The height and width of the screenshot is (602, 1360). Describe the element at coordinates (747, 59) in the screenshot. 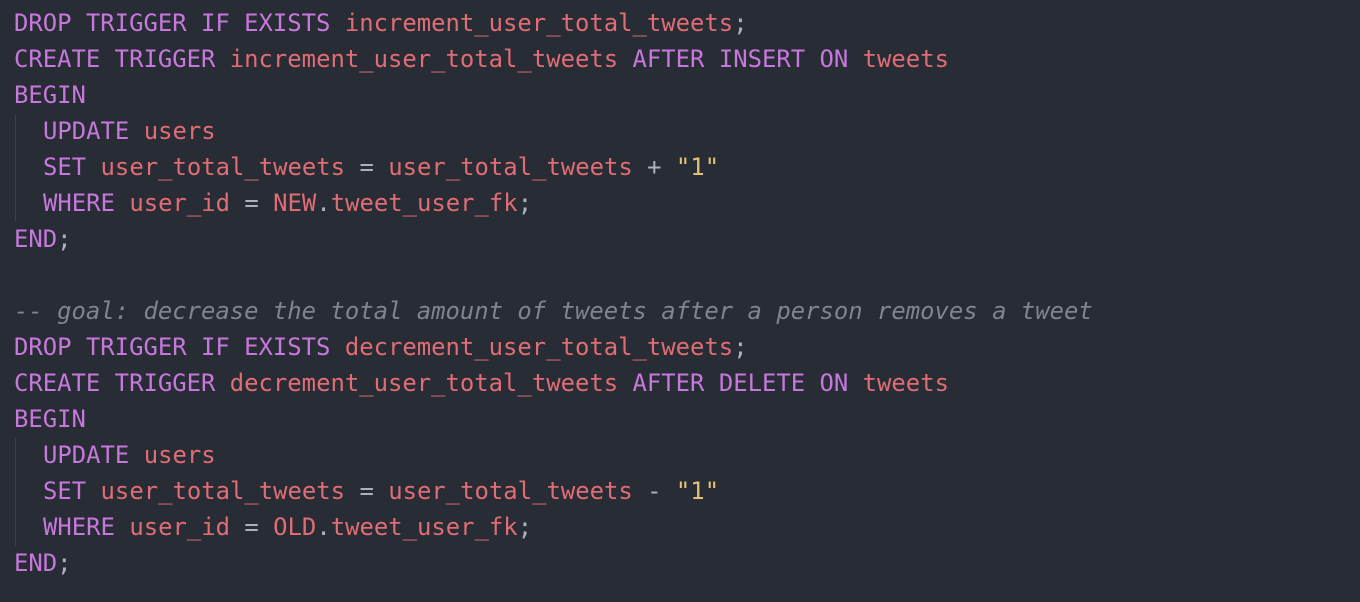

I see `sql-keyword: AFTER INSERT ON` at that location.